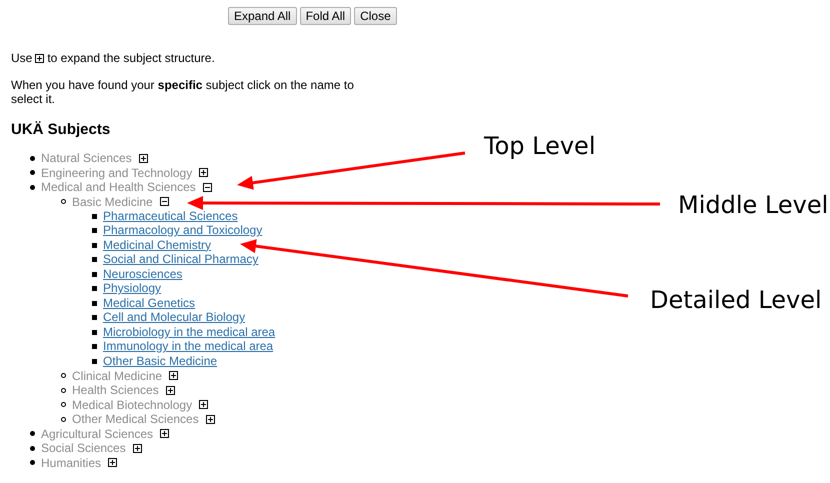 The width and height of the screenshot is (830, 483). What do you see at coordinates (117, 375) in the screenshot?
I see `subject-label: Clinical Medicine` at bounding box center [117, 375].